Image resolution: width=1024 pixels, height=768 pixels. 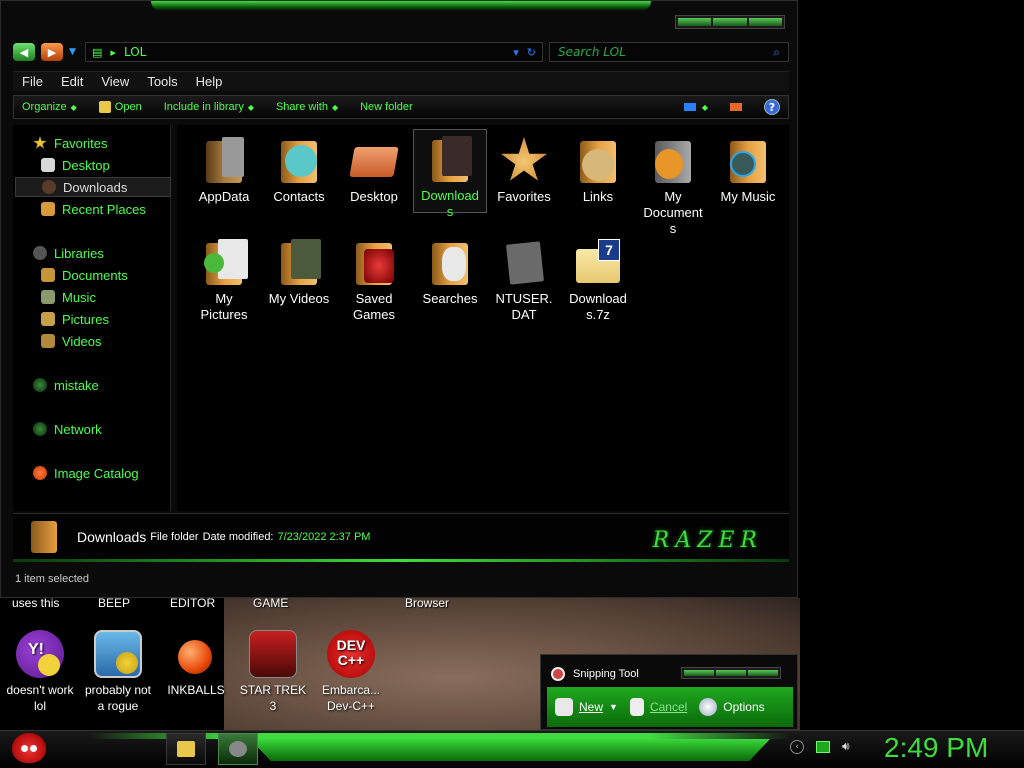 What do you see at coordinates (40, 385) in the screenshot?
I see `homegroup-icon` at bounding box center [40, 385].